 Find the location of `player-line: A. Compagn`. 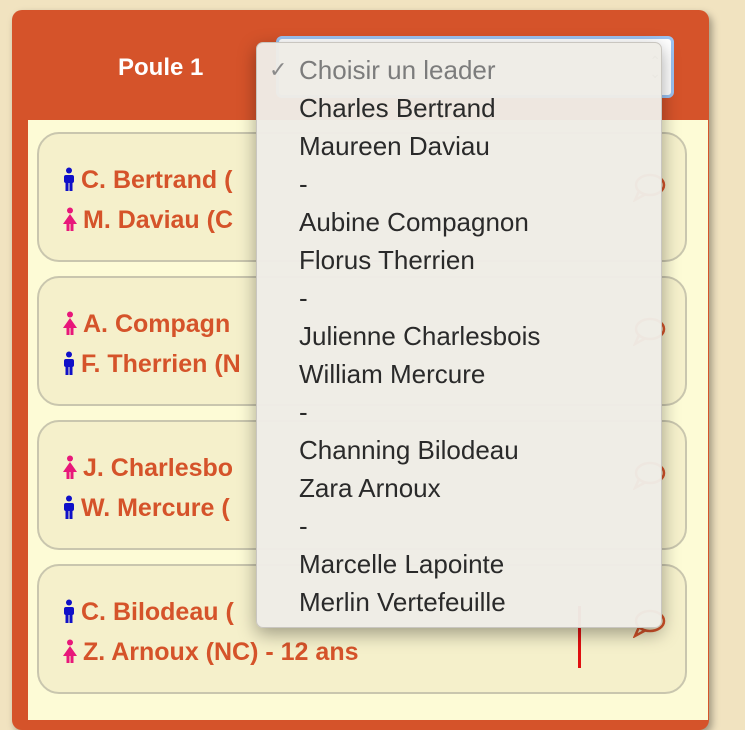

player-line: A. Compagn is located at coordinates (145, 324).